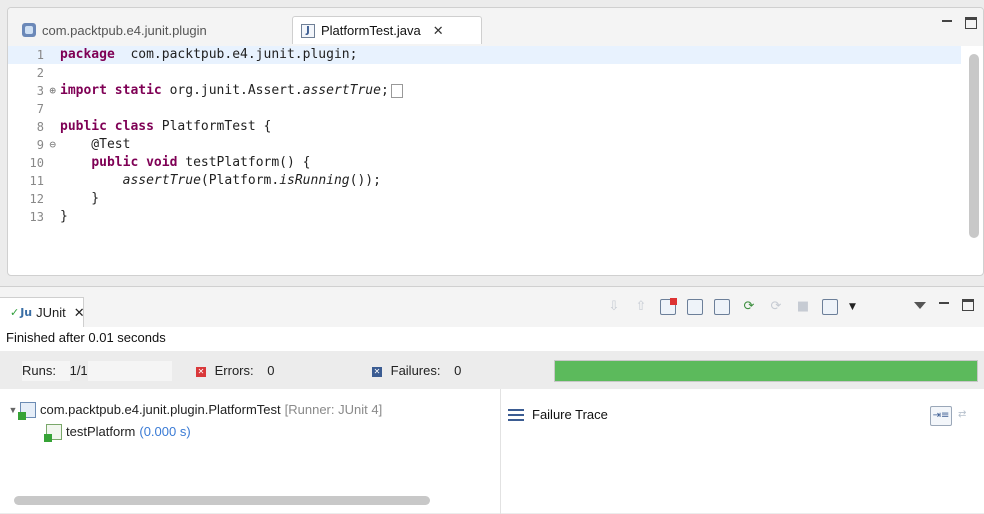 This screenshot has width=984, height=514. I want to click on code-line: 8 public class PlatformTest {, so click(484, 127).